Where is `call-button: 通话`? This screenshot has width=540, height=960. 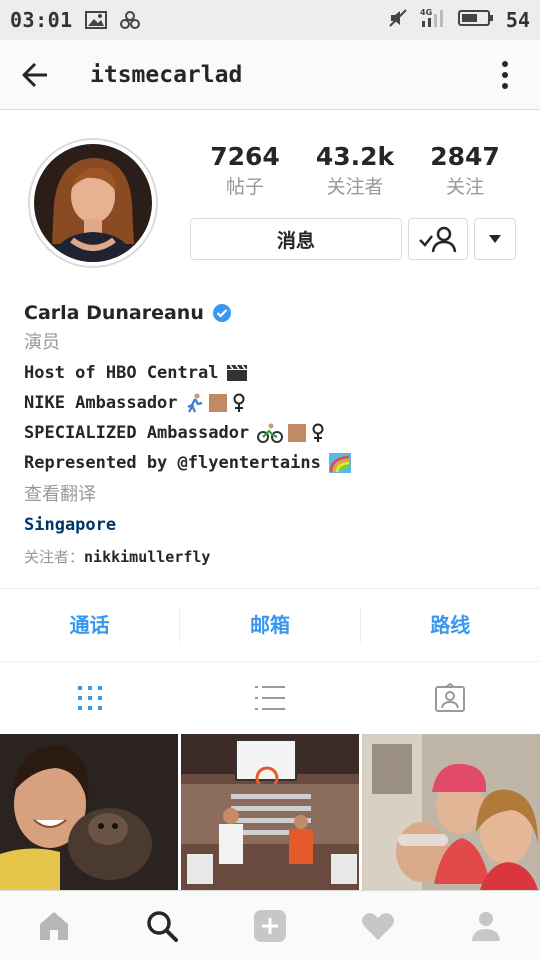
call-button: 通话 is located at coordinates (89, 625).